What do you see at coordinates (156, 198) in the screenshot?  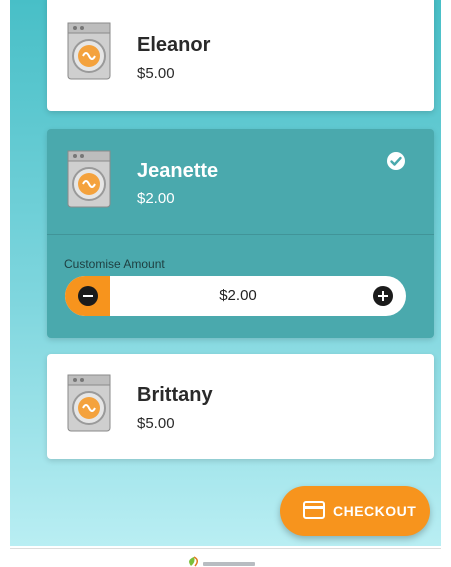 I see `machine-price: $2.00` at bounding box center [156, 198].